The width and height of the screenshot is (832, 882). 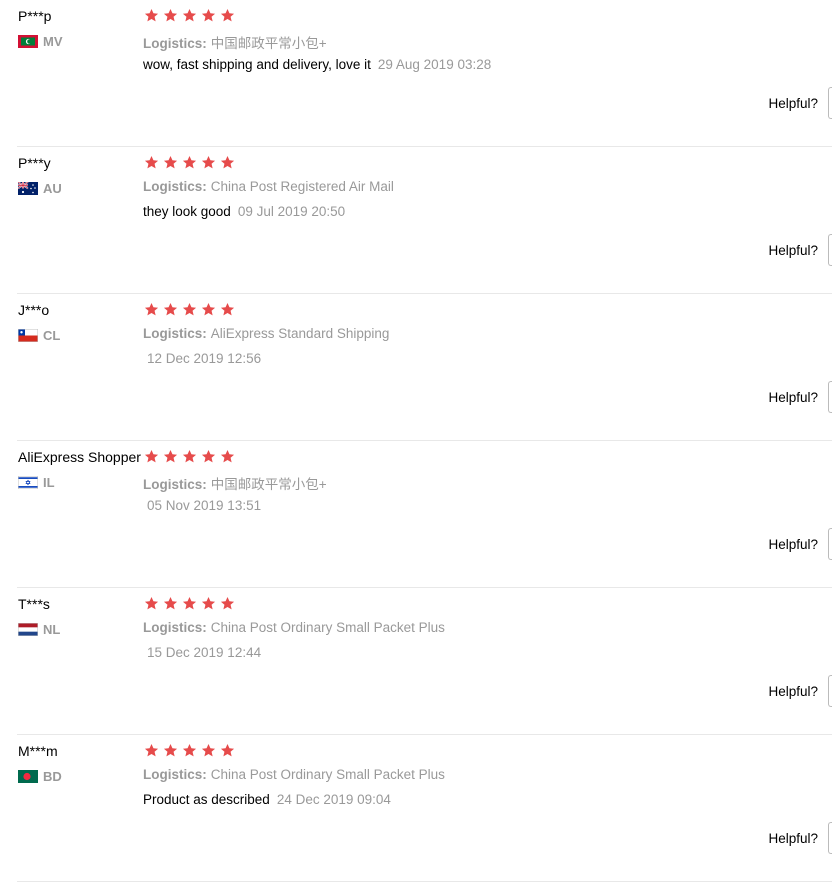 What do you see at coordinates (28, 776) in the screenshot?
I see `flag-bd-icon` at bounding box center [28, 776].